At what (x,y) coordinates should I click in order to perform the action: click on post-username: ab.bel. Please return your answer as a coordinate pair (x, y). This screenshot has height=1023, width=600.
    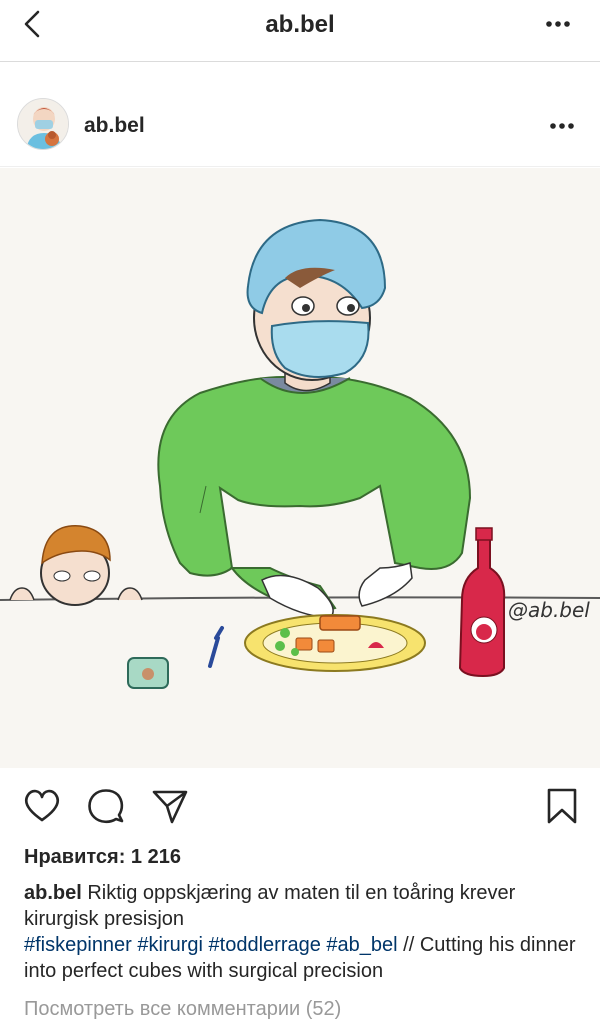
    Looking at the image, I should click on (114, 126).